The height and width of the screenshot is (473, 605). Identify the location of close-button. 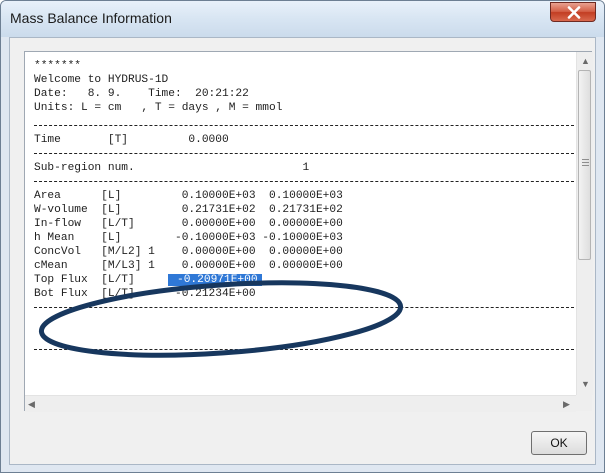
(573, 12).